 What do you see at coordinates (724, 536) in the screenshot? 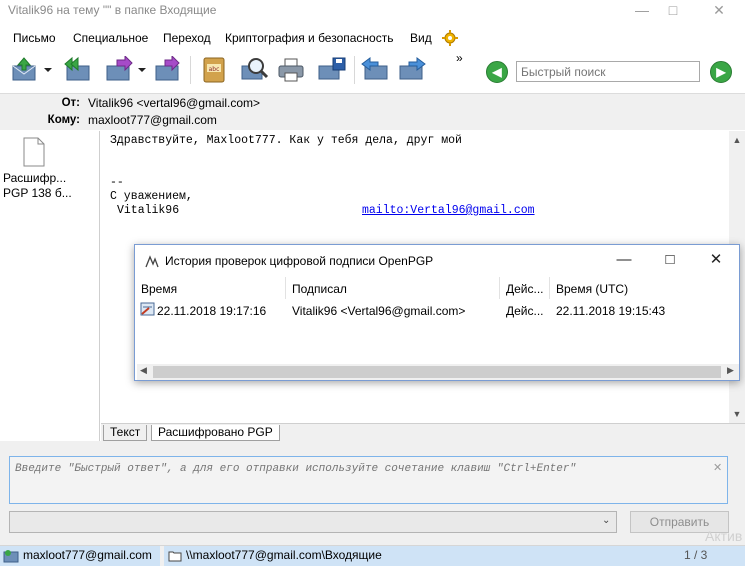
I see `activation-watermark: Актив` at bounding box center [724, 536].